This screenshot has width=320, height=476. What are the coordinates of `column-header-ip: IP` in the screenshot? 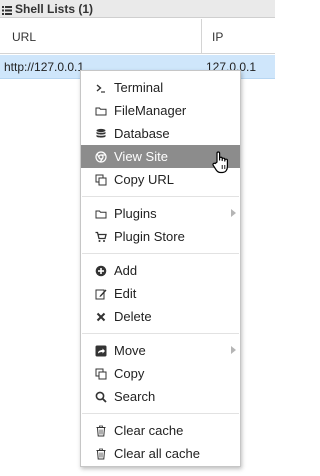 It's located at (238, 36).